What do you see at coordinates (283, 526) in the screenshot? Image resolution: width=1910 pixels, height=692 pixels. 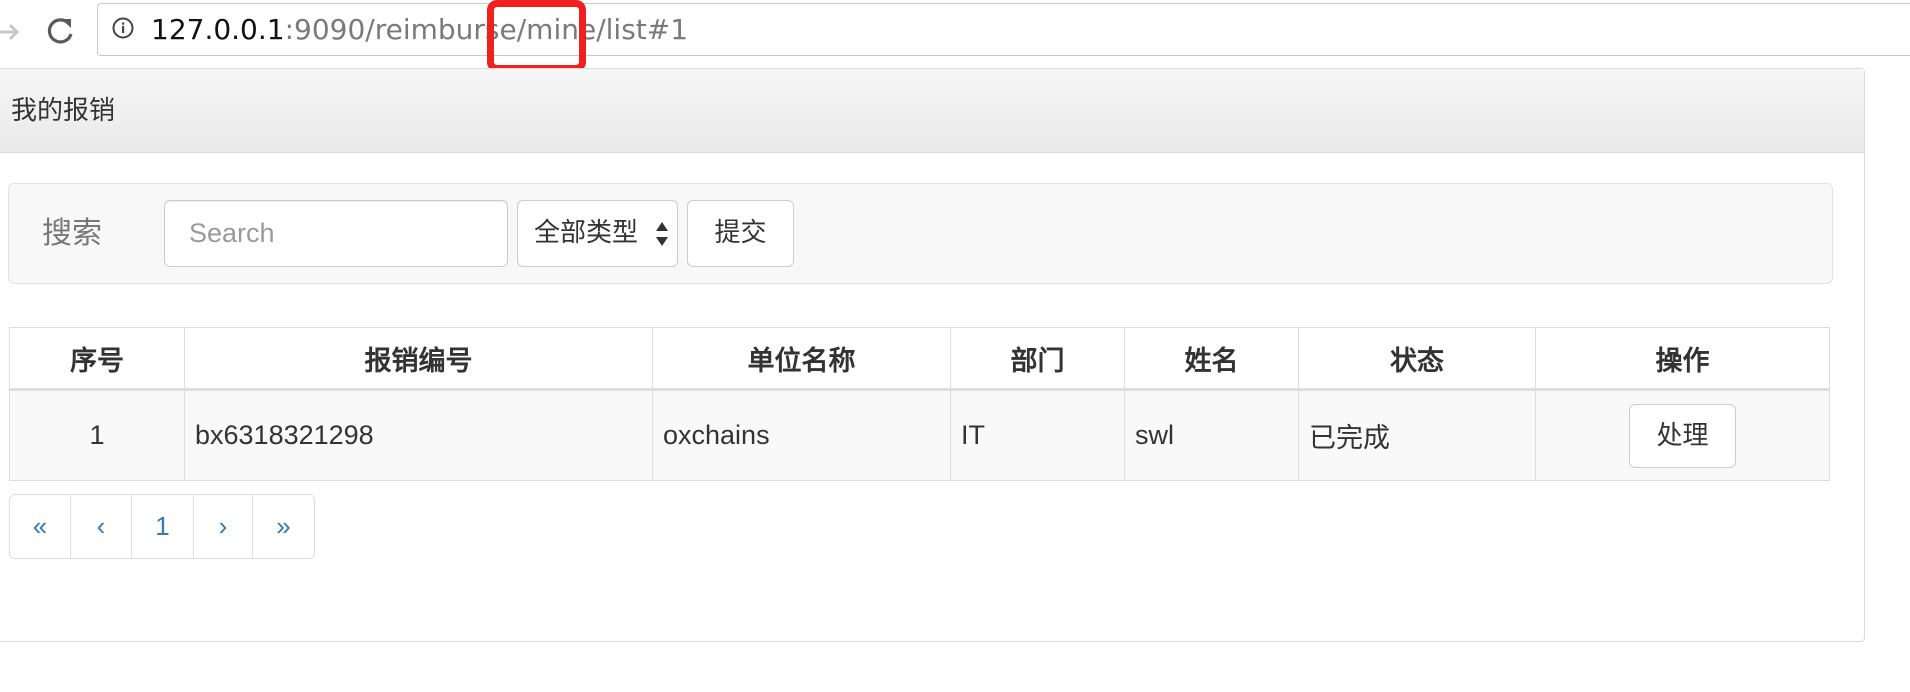 I see `page-last-link: »` at bounding box center [283, 526].